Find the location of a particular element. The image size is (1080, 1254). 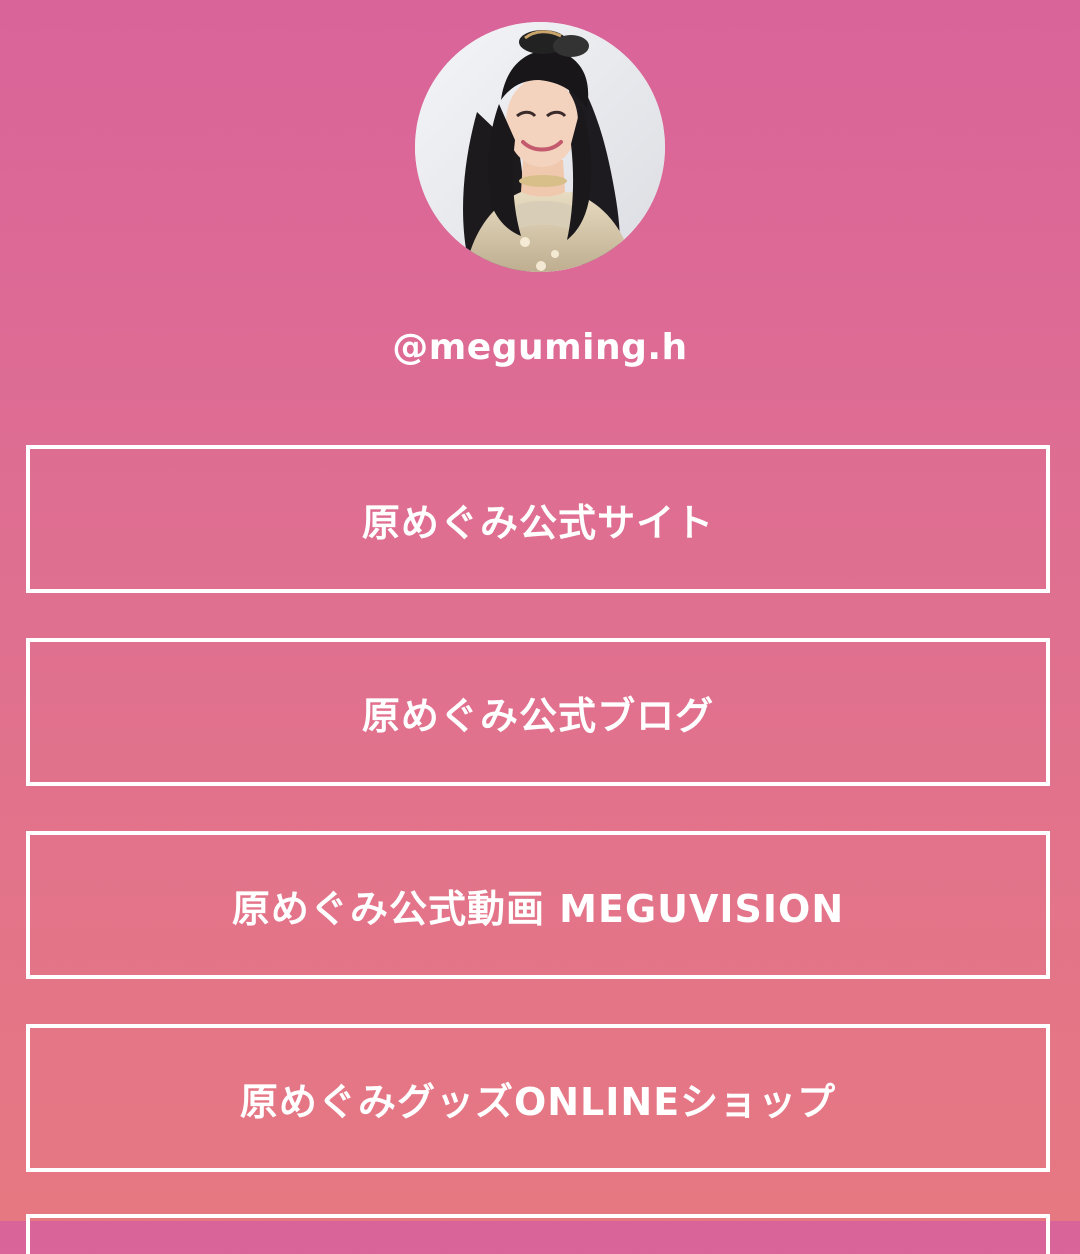

official-blog-button: 原めぐみ公式ブログ is located at coordinates (538, 712).